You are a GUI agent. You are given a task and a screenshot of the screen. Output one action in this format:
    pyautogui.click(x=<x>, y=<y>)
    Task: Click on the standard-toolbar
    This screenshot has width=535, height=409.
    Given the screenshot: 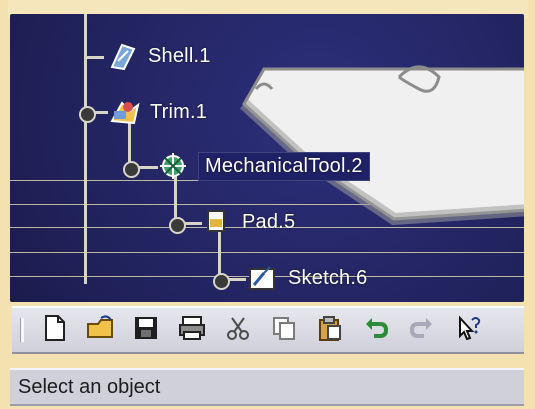 What is the action you would take?
    pyautogui.click(x=268, y=330)
    